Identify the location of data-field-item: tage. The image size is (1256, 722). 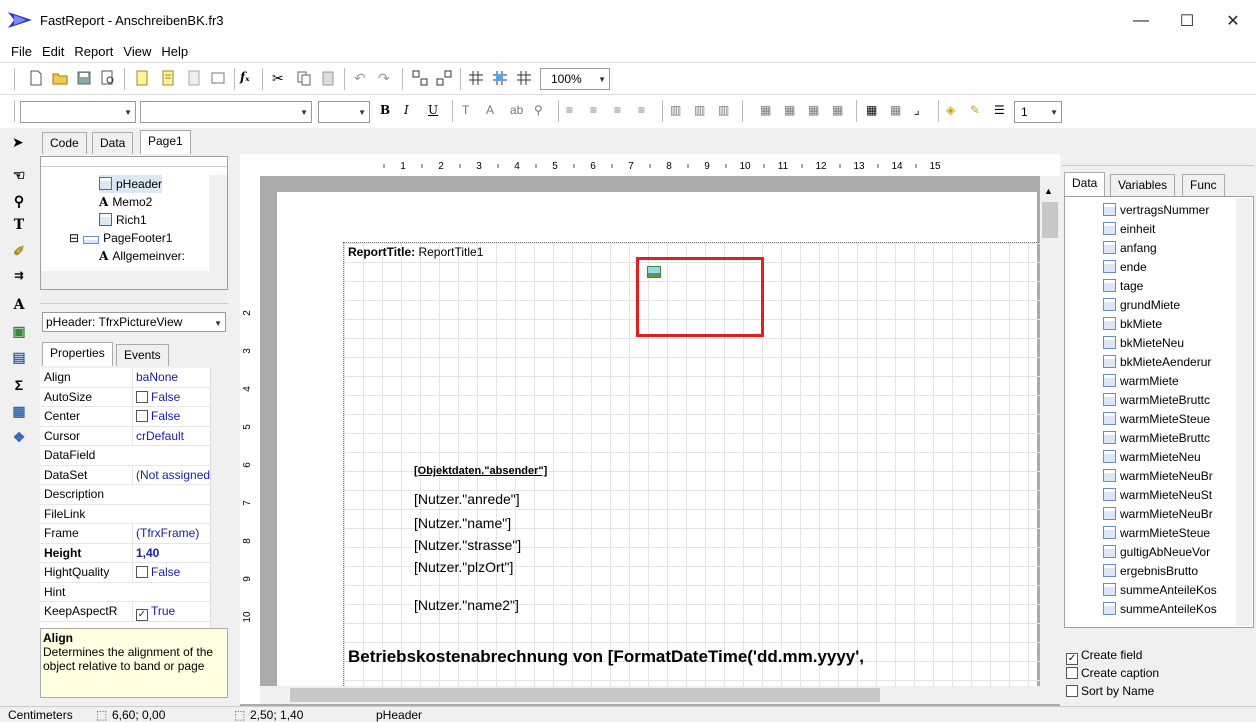
(1123, 286).